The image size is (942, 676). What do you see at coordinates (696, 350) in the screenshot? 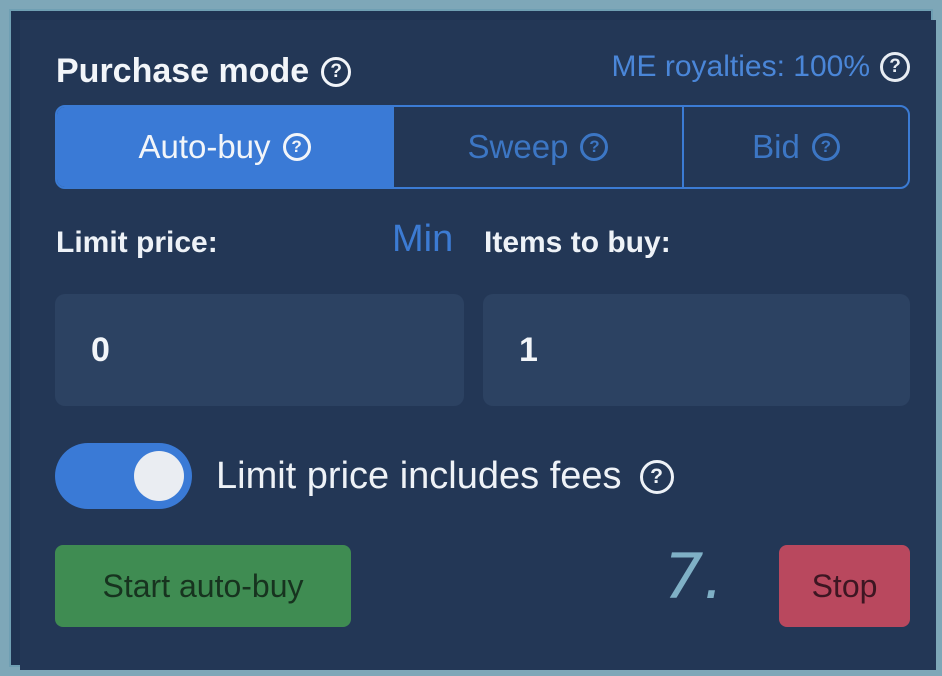
I see `items-to-buy-input: 1` at bounding box center [696, 350].